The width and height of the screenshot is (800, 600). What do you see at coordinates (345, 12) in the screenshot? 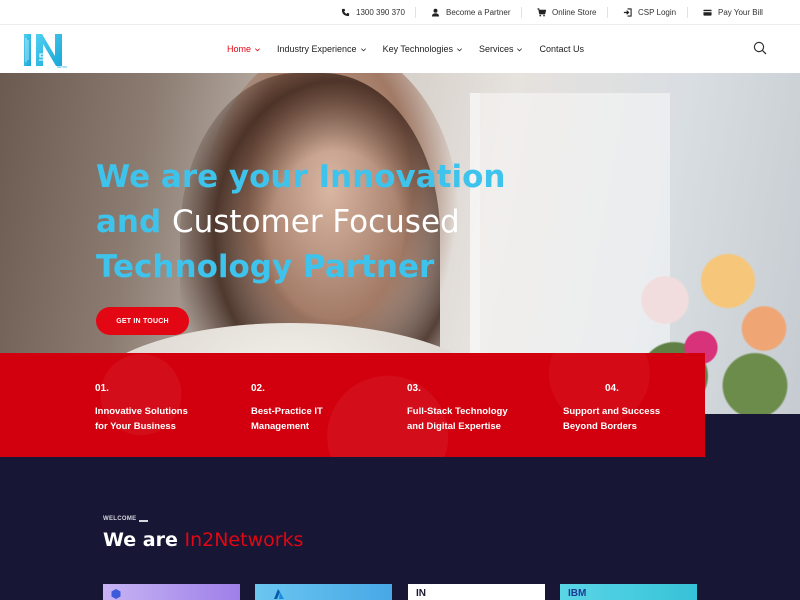
I see `phone-icon` at bounding box center [345, 12].